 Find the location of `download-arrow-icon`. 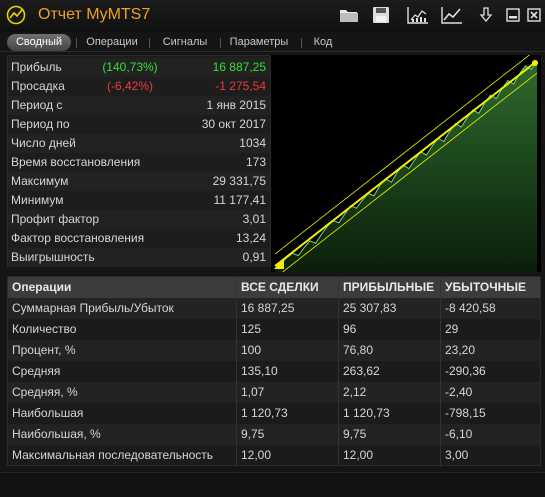

download-arrow-icon is located at coordinates (486, 15).